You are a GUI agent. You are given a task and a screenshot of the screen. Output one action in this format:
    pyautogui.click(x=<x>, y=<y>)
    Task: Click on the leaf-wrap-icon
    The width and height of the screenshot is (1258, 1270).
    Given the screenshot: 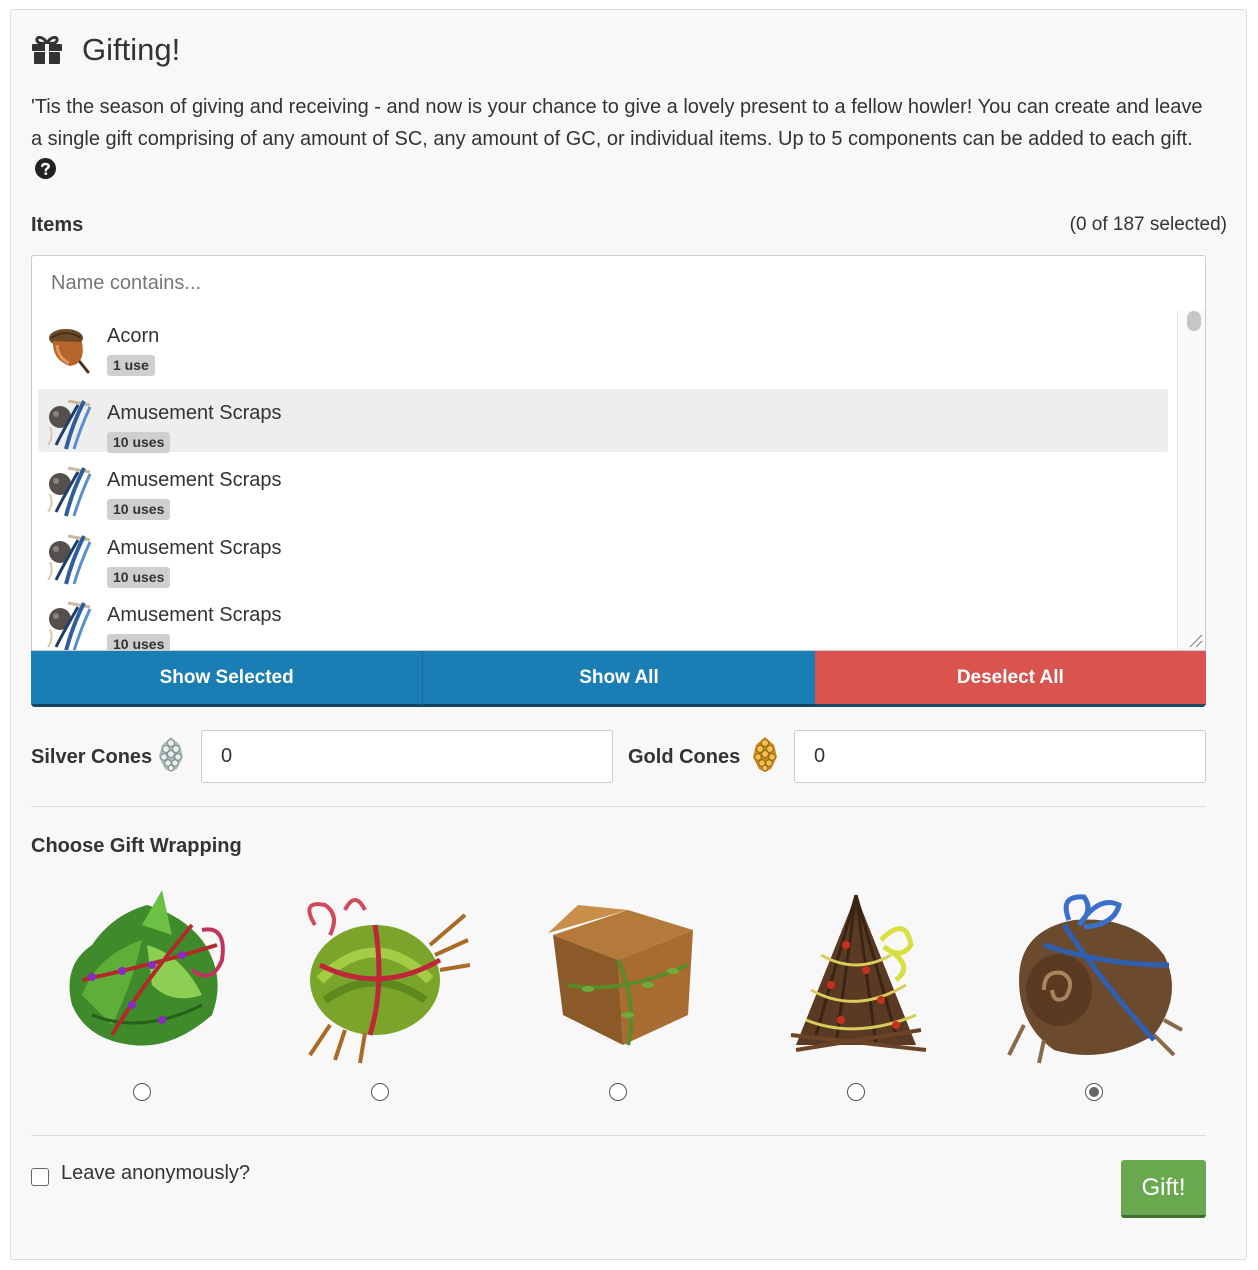 What is the action you would take?
    pyautogui.click(x=142, y=975)
    